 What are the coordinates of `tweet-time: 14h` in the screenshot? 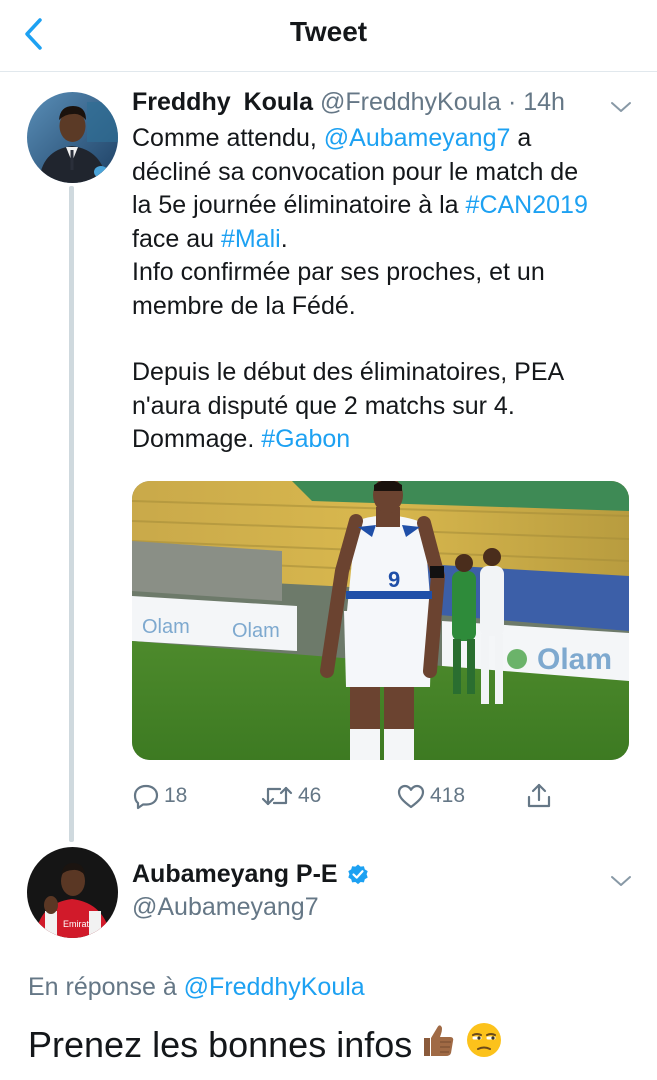 It's located at (544, 102).